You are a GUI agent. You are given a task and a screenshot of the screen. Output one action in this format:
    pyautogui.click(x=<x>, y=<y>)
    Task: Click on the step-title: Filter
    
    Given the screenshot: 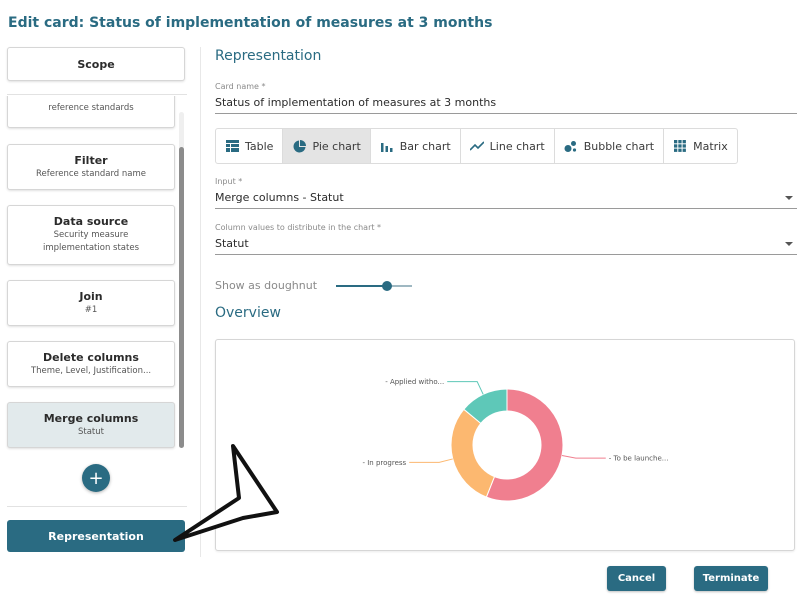 What is the action you would take?
    pyautogui.click(x=91, y=160)
    